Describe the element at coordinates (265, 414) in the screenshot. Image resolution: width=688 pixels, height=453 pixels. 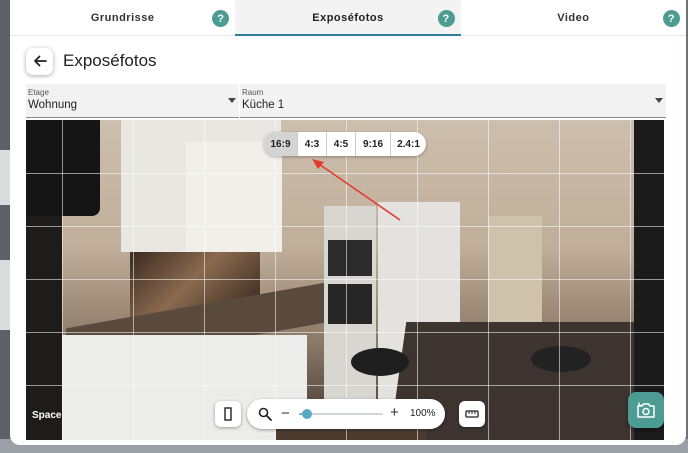
I see `search-icon` at that location.